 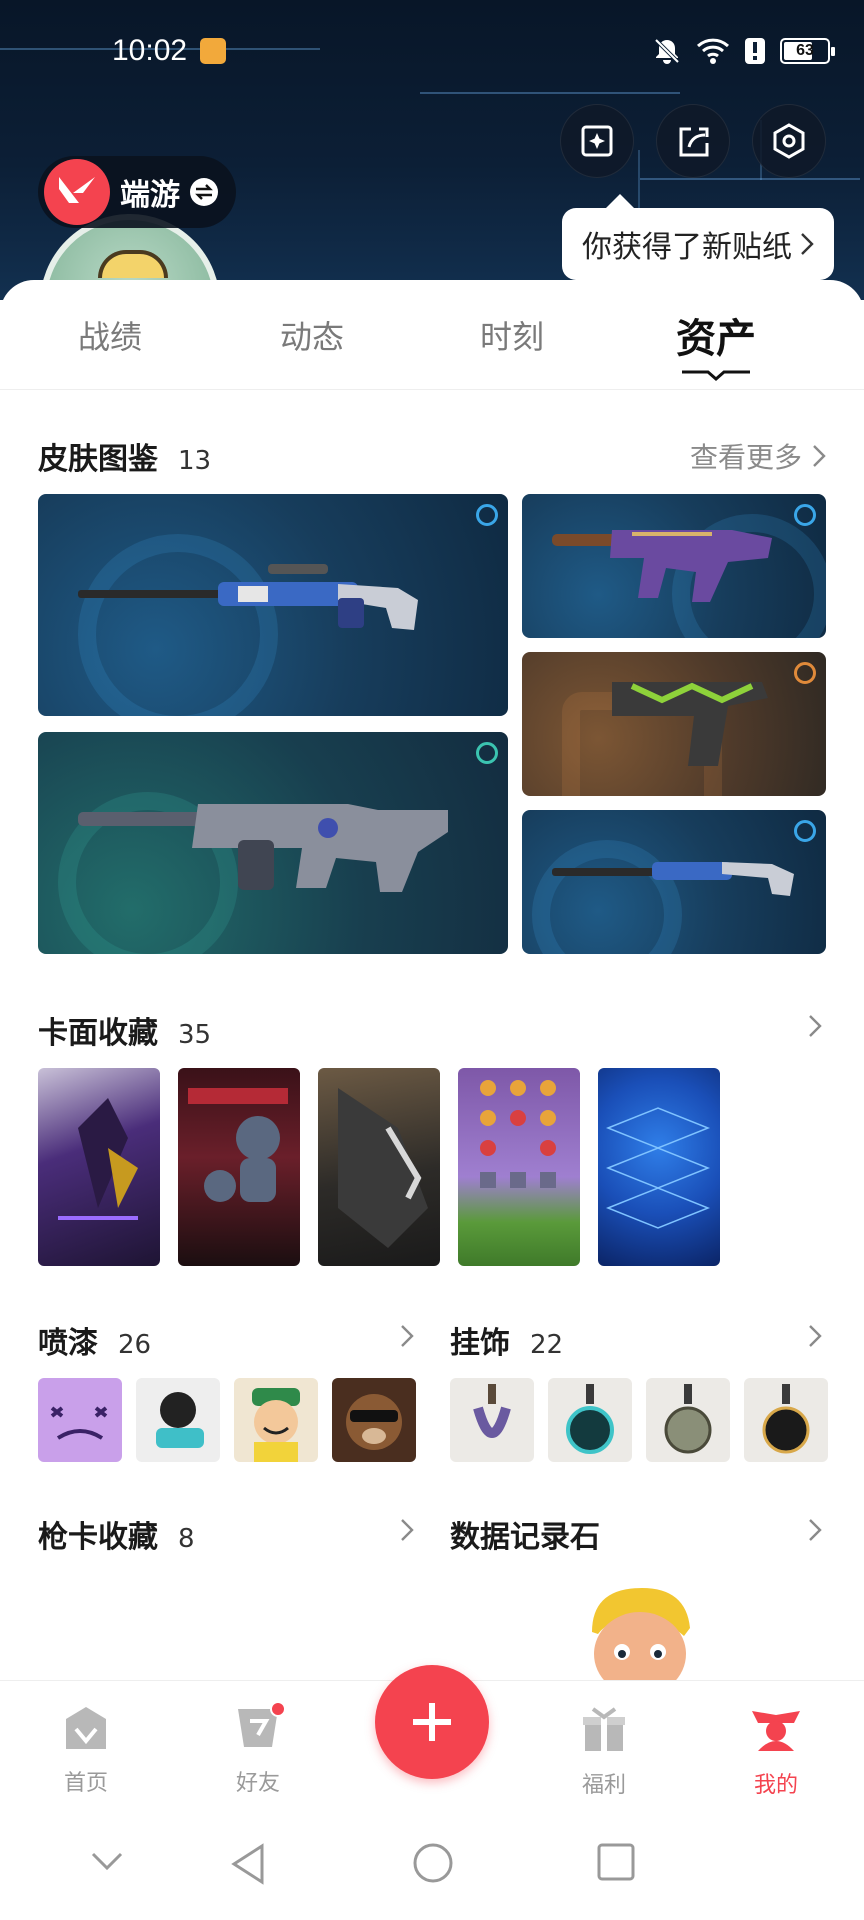 I want to click on view-more-label: 查看更多, so click(x=745, y=457).